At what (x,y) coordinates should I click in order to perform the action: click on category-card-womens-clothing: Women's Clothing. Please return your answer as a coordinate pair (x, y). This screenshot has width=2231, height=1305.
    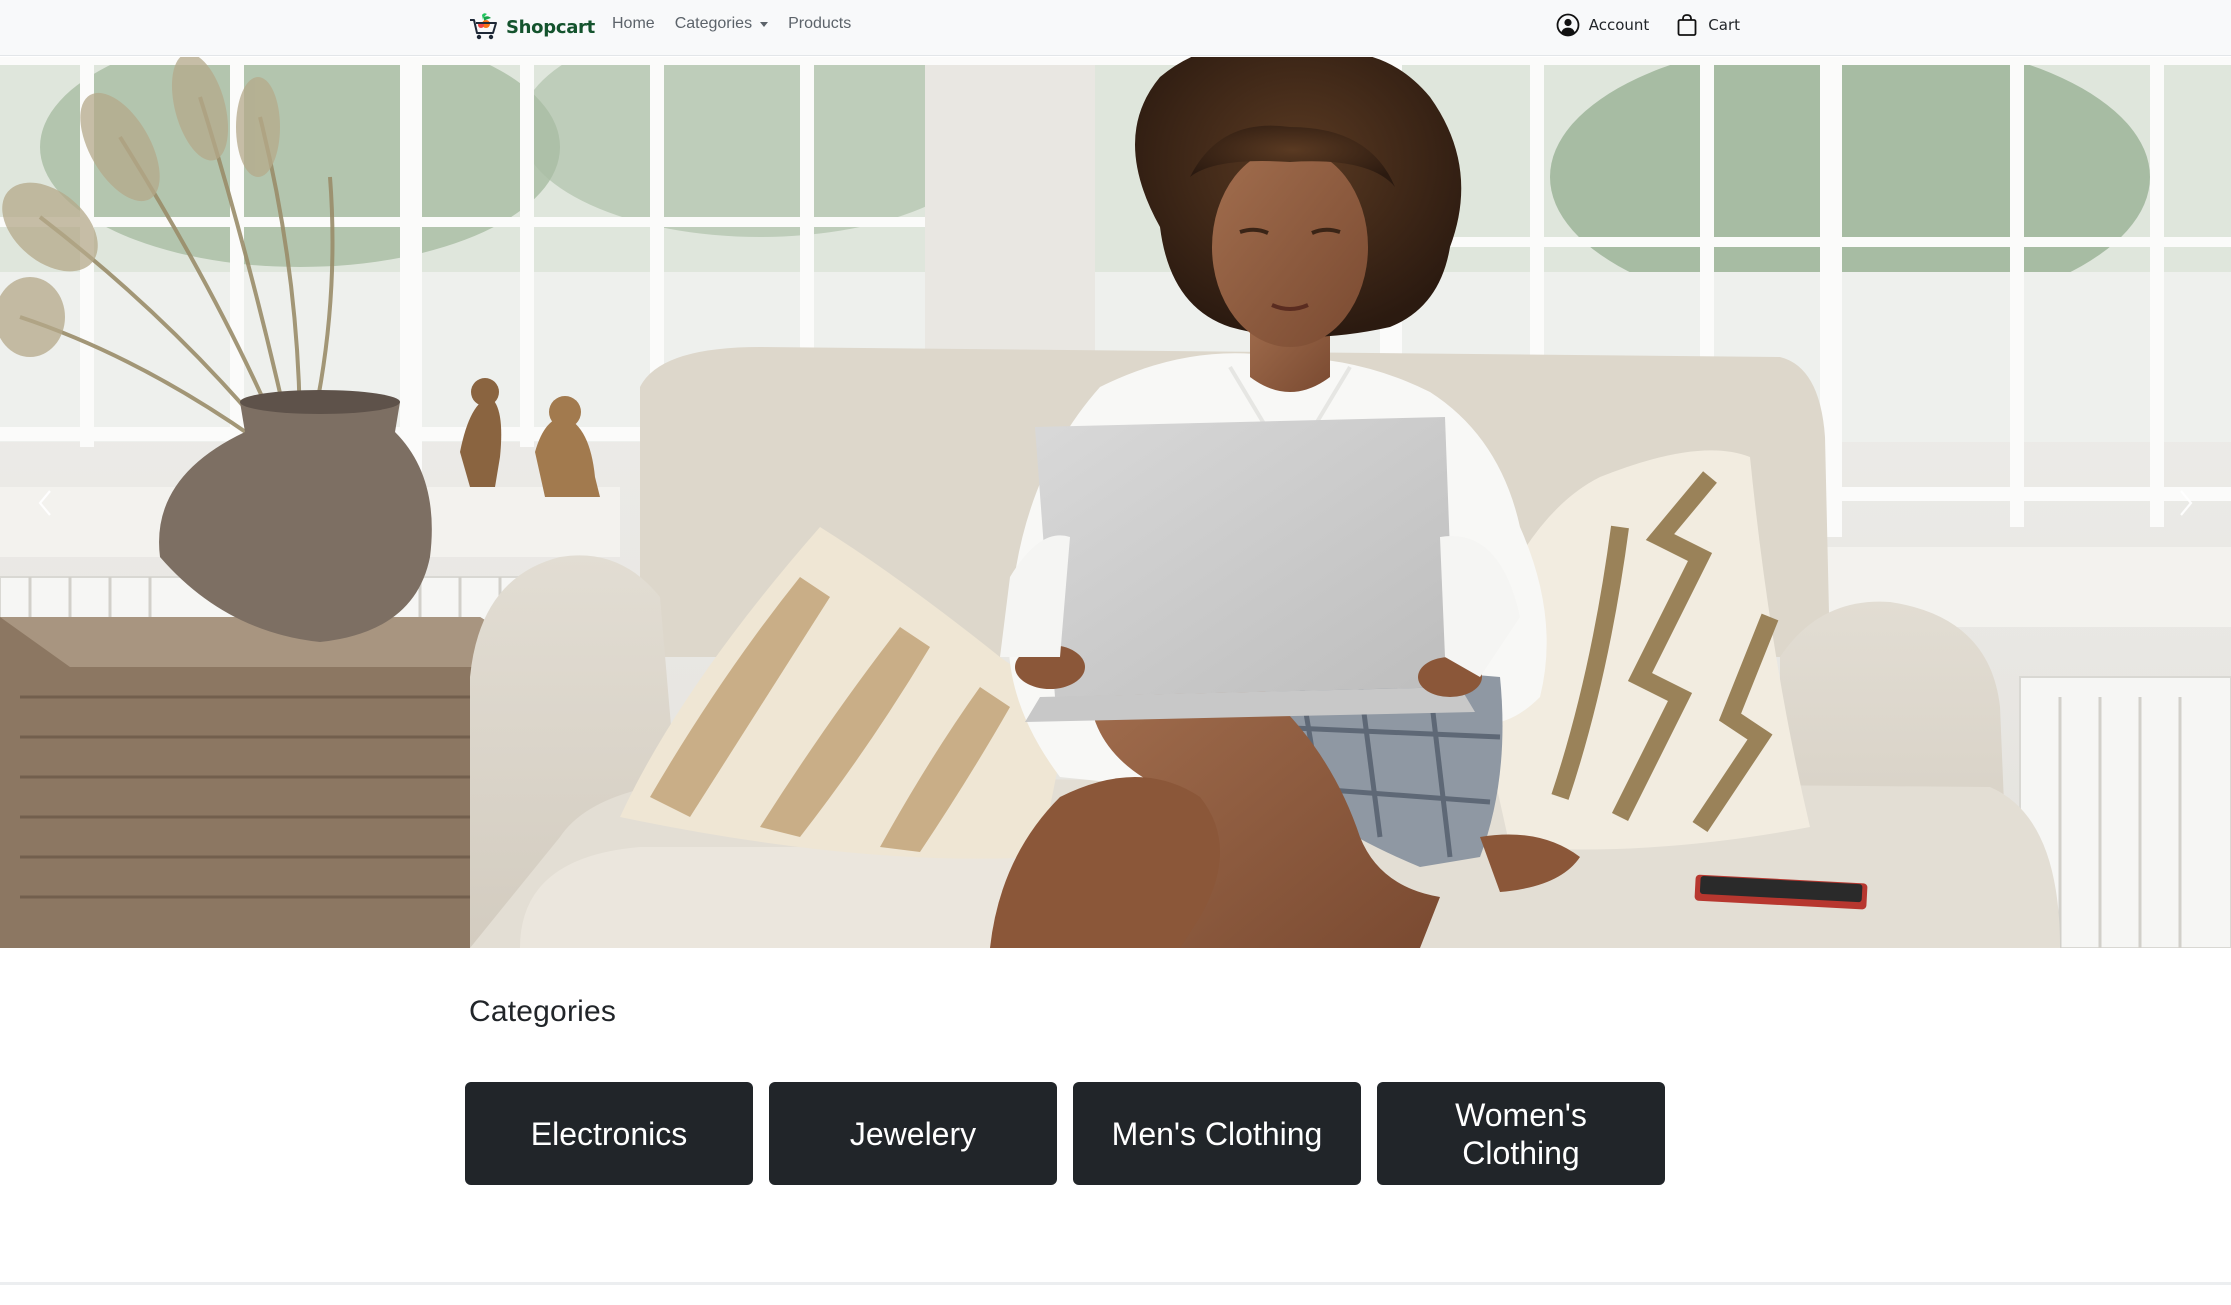
    Looking at the image, I should click on (1521, 1133).